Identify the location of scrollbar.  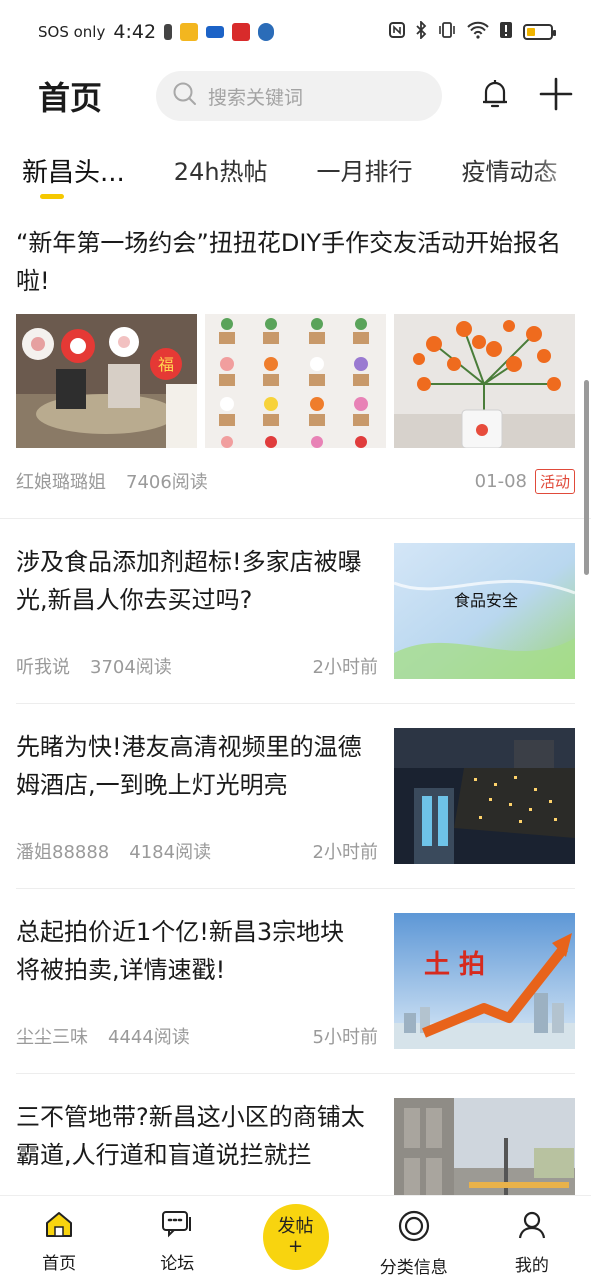
(586, 477).